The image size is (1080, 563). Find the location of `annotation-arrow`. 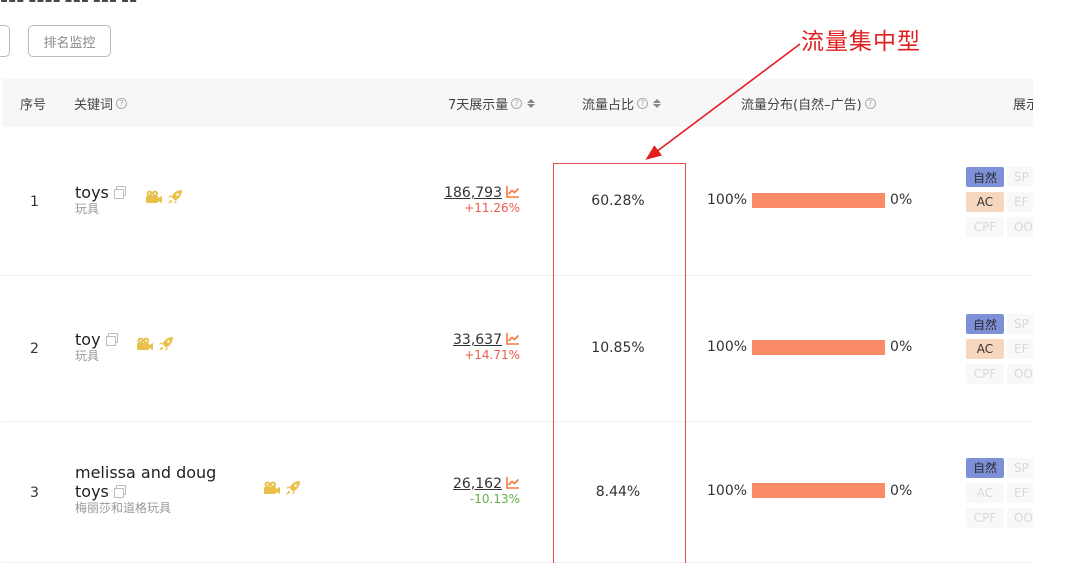

annotation-arrow is located at coordinates (723, 101).